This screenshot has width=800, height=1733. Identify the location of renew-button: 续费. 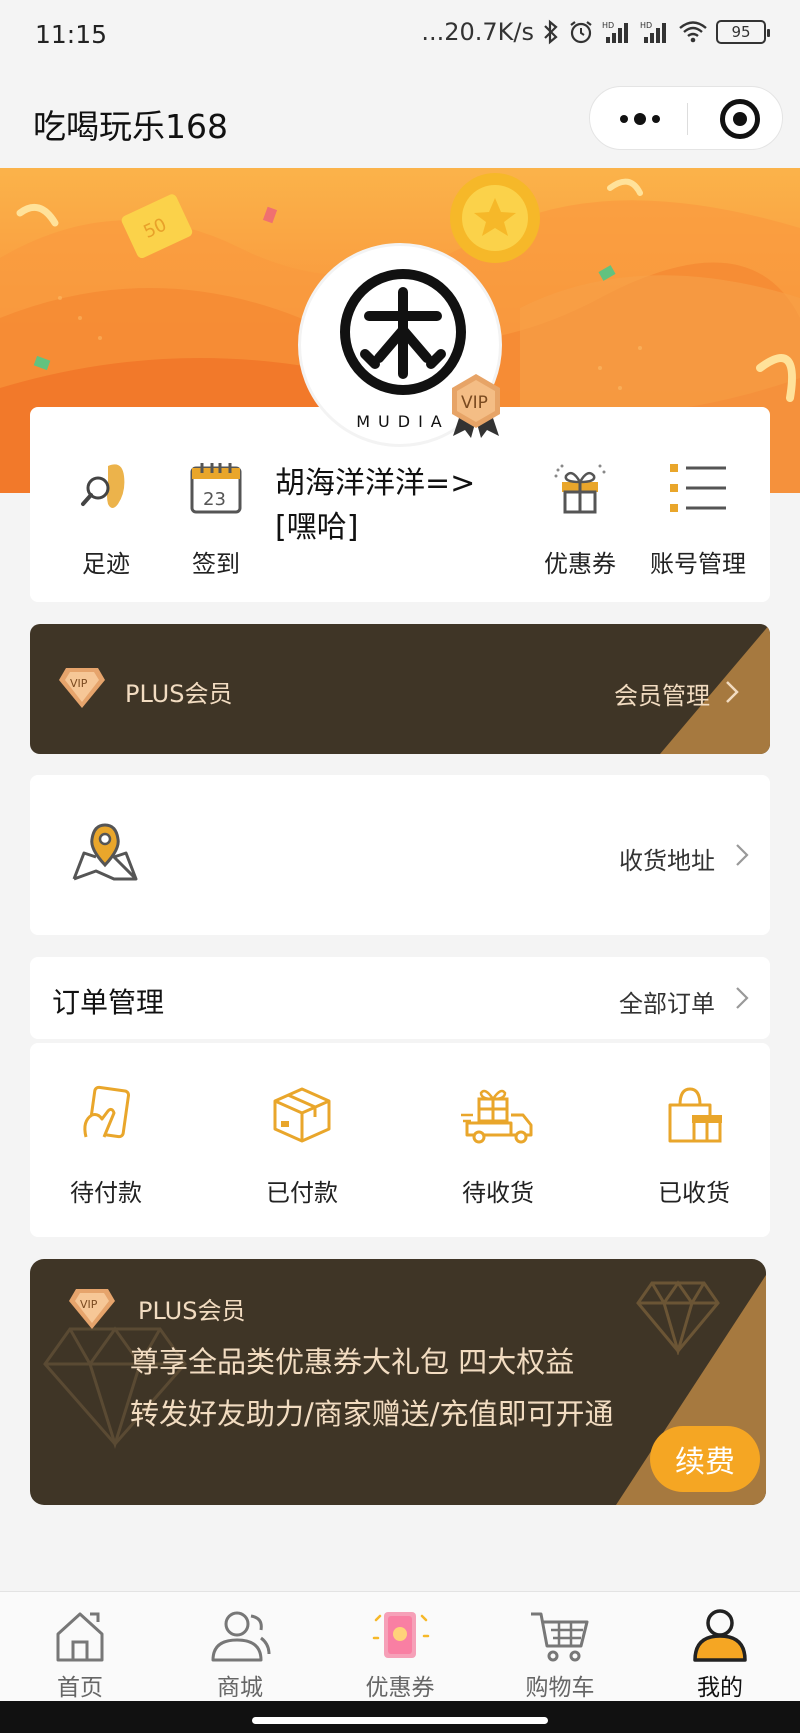
(705, 1459).